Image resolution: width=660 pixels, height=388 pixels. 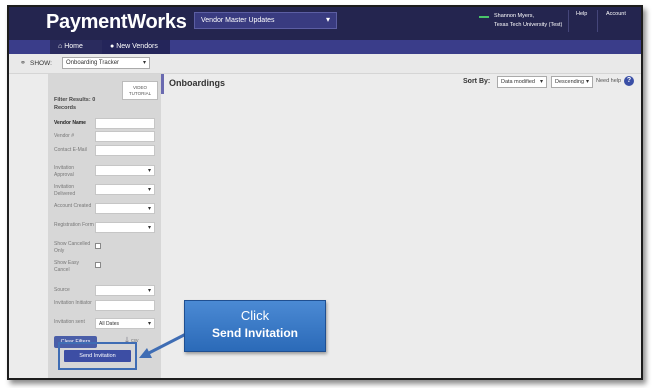 What do you see at coordinates (125, 323) in the screenshot?
I see `invitation-sent-select: All Dates ▾` at bounding box center [125, 323].